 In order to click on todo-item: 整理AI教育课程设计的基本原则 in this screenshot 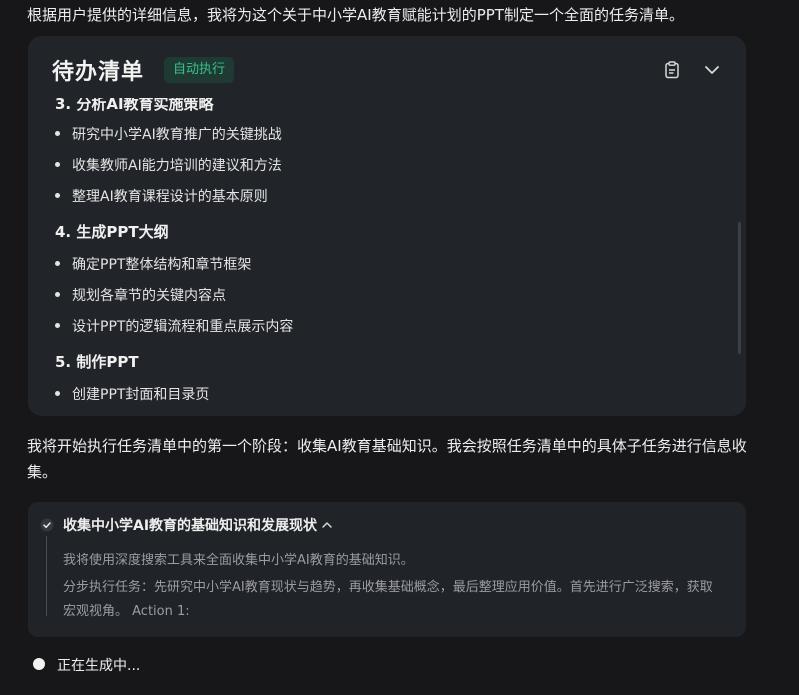, I will do `click(161, 196)`.